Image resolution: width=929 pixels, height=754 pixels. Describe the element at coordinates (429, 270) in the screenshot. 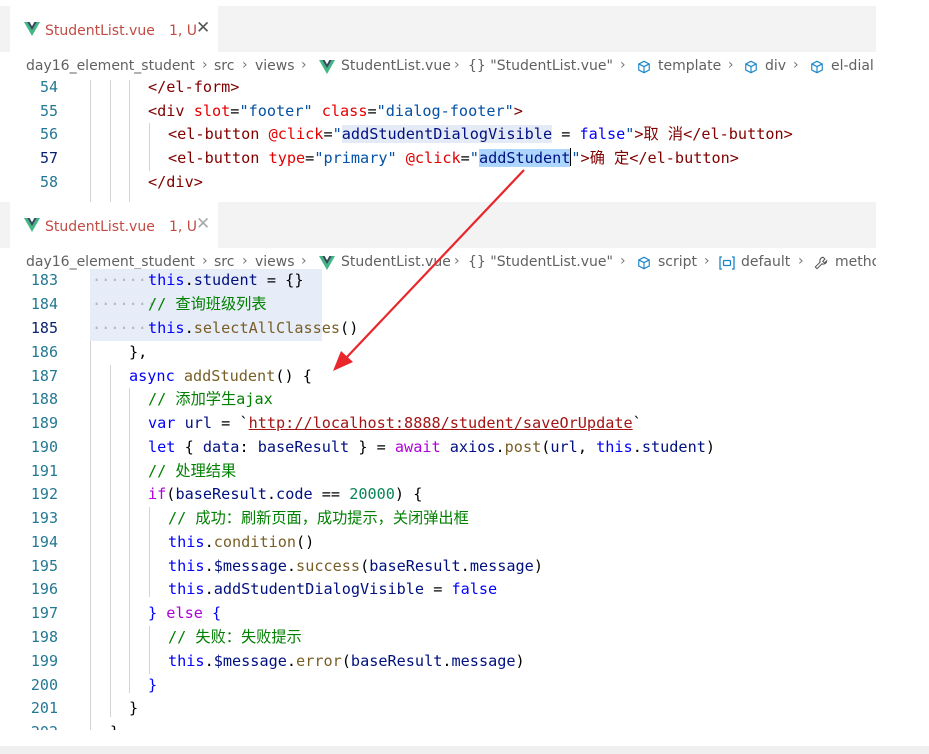

I see `annotation-arrow-icon` at that location.